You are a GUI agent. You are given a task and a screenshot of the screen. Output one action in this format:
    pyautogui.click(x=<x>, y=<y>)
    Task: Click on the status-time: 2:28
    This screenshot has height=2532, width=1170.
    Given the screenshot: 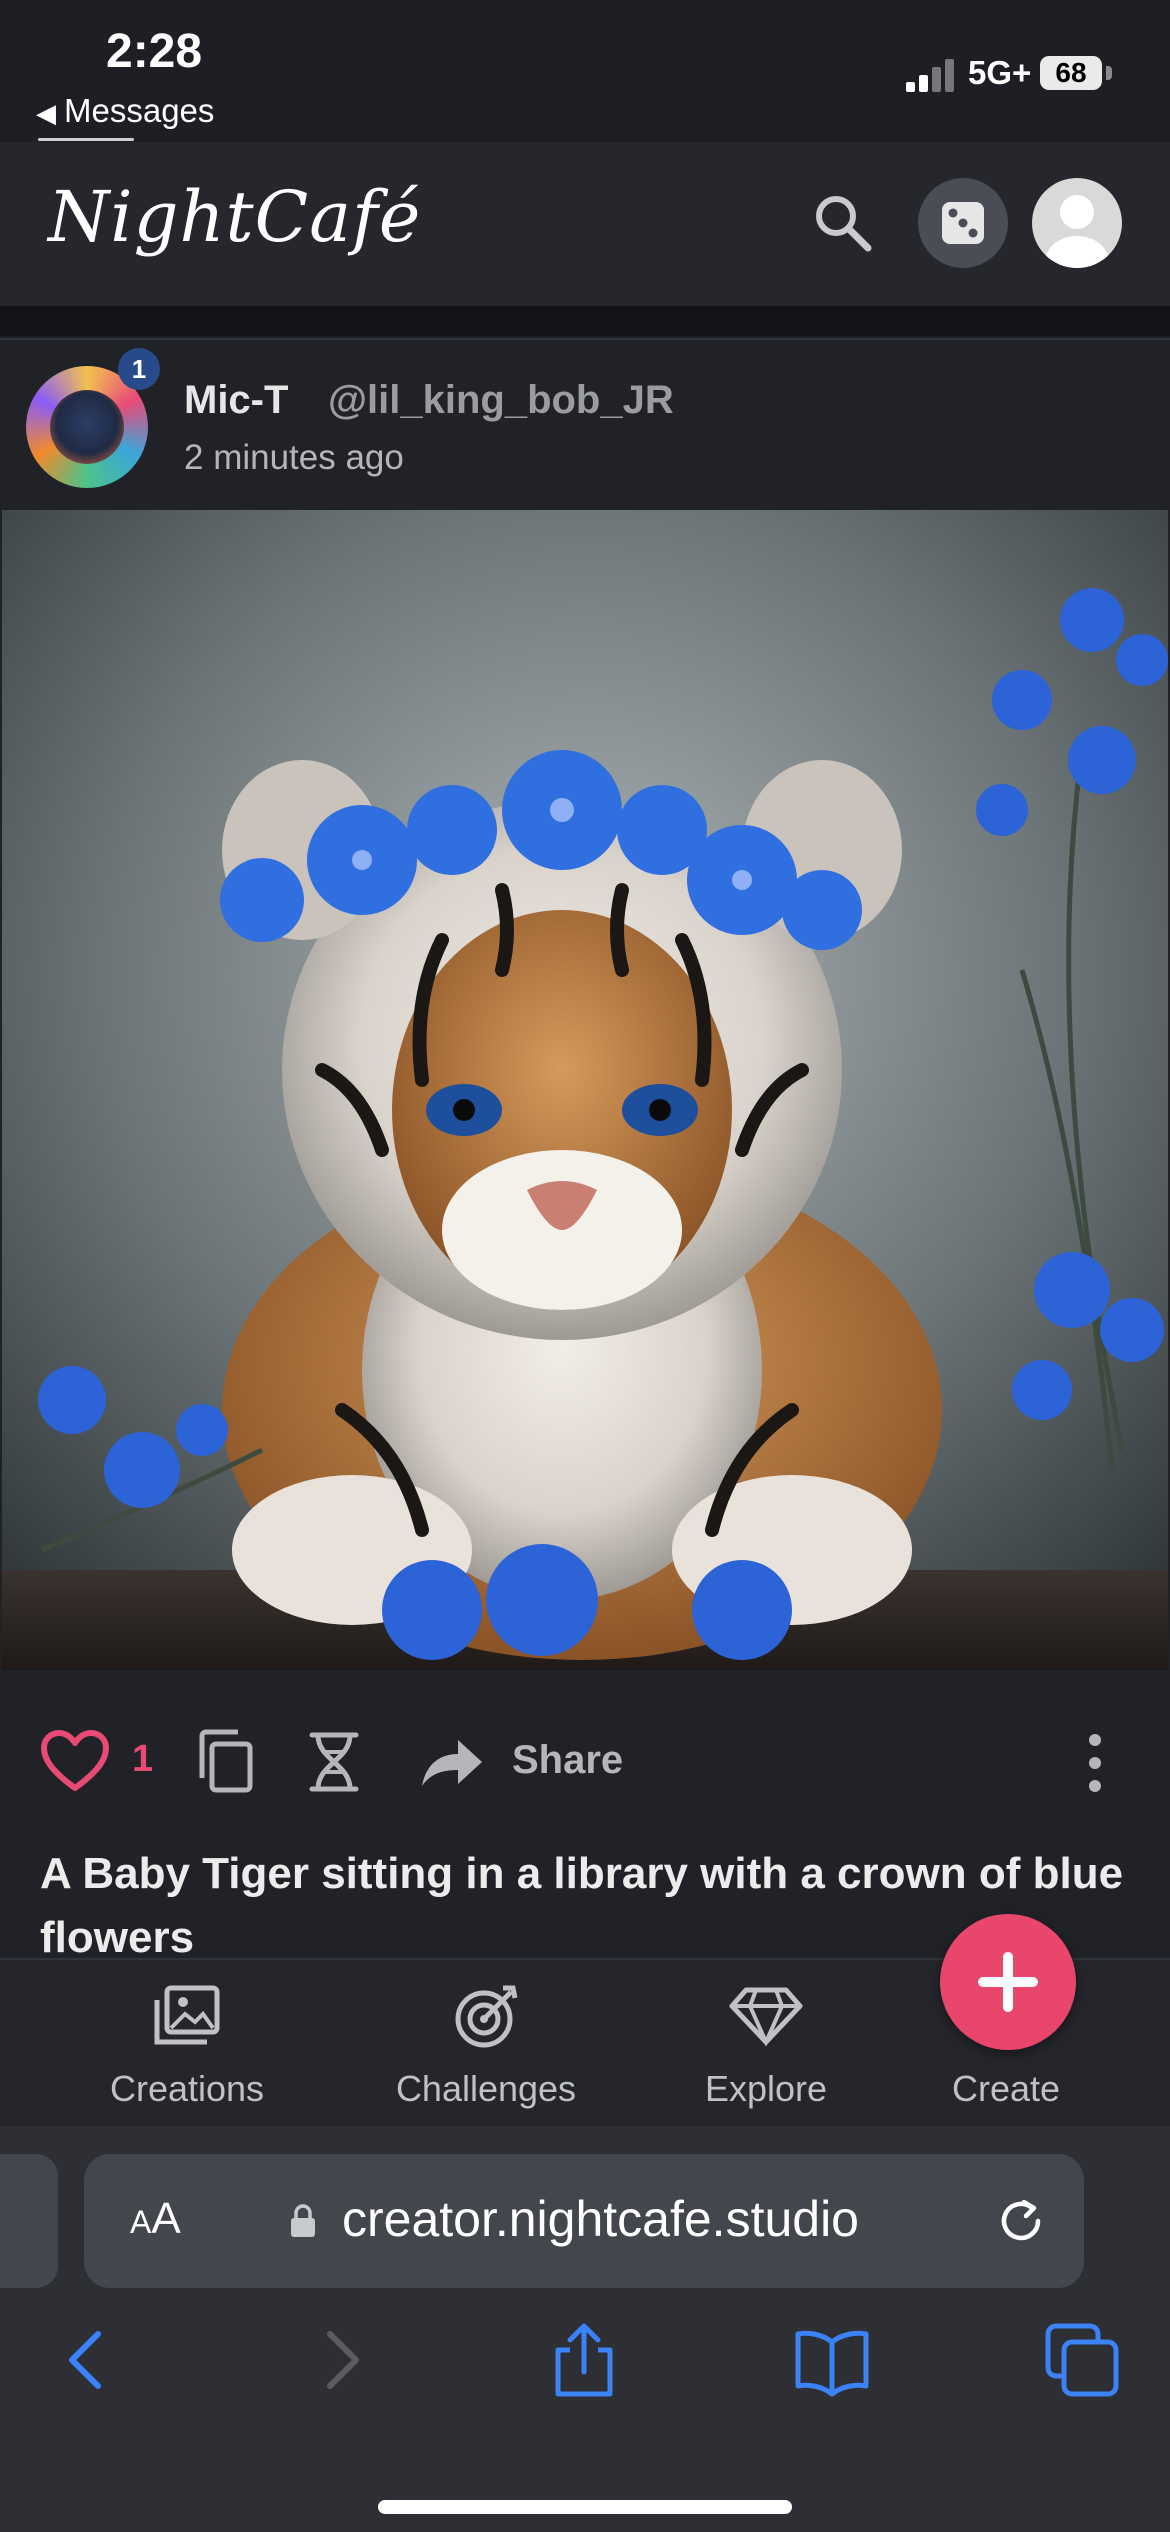 What is the action you would take?
    pyautogui.click(x=154, y=51)
    